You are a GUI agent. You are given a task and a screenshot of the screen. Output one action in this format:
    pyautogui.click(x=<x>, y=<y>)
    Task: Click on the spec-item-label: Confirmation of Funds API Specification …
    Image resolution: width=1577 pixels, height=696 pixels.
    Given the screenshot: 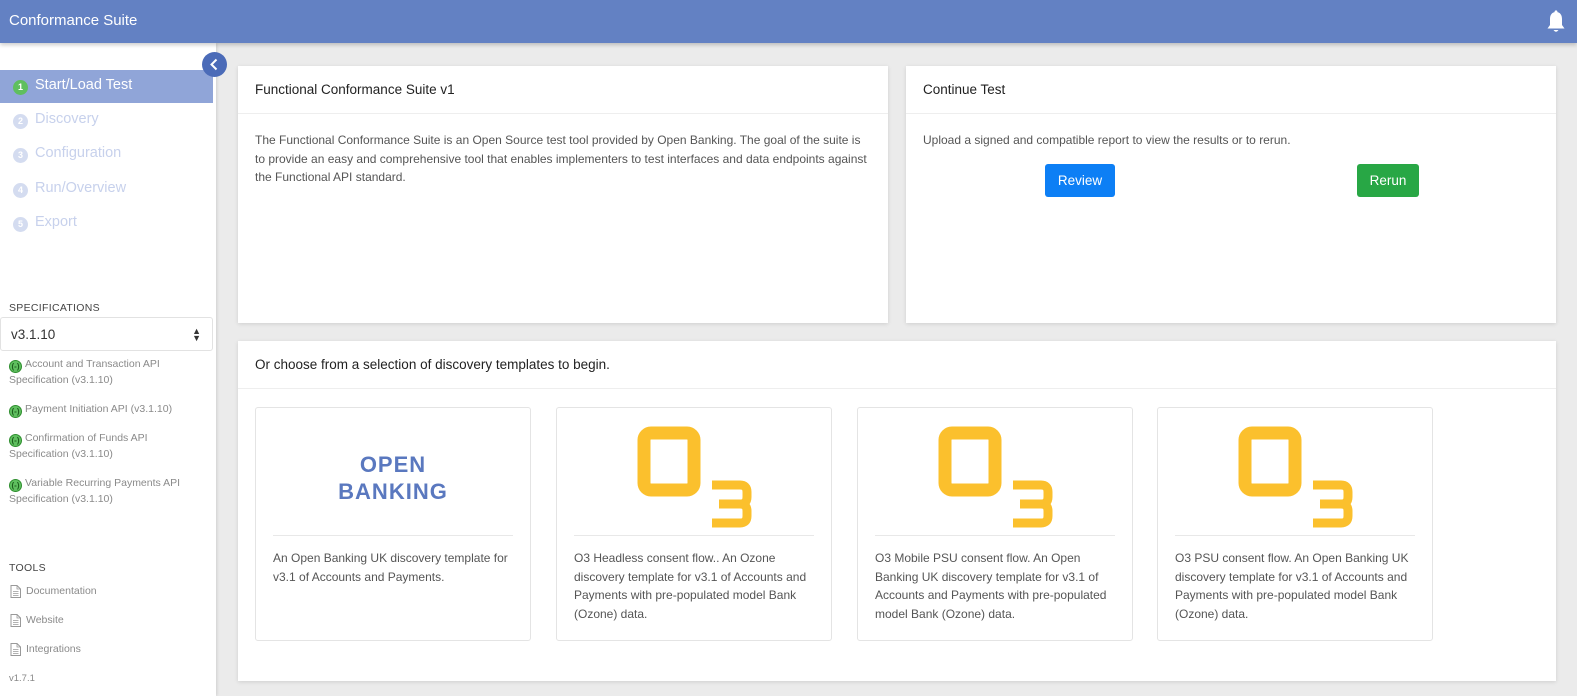 What is the action you would take?
    pyautogui.click(x=78, y=446)
    